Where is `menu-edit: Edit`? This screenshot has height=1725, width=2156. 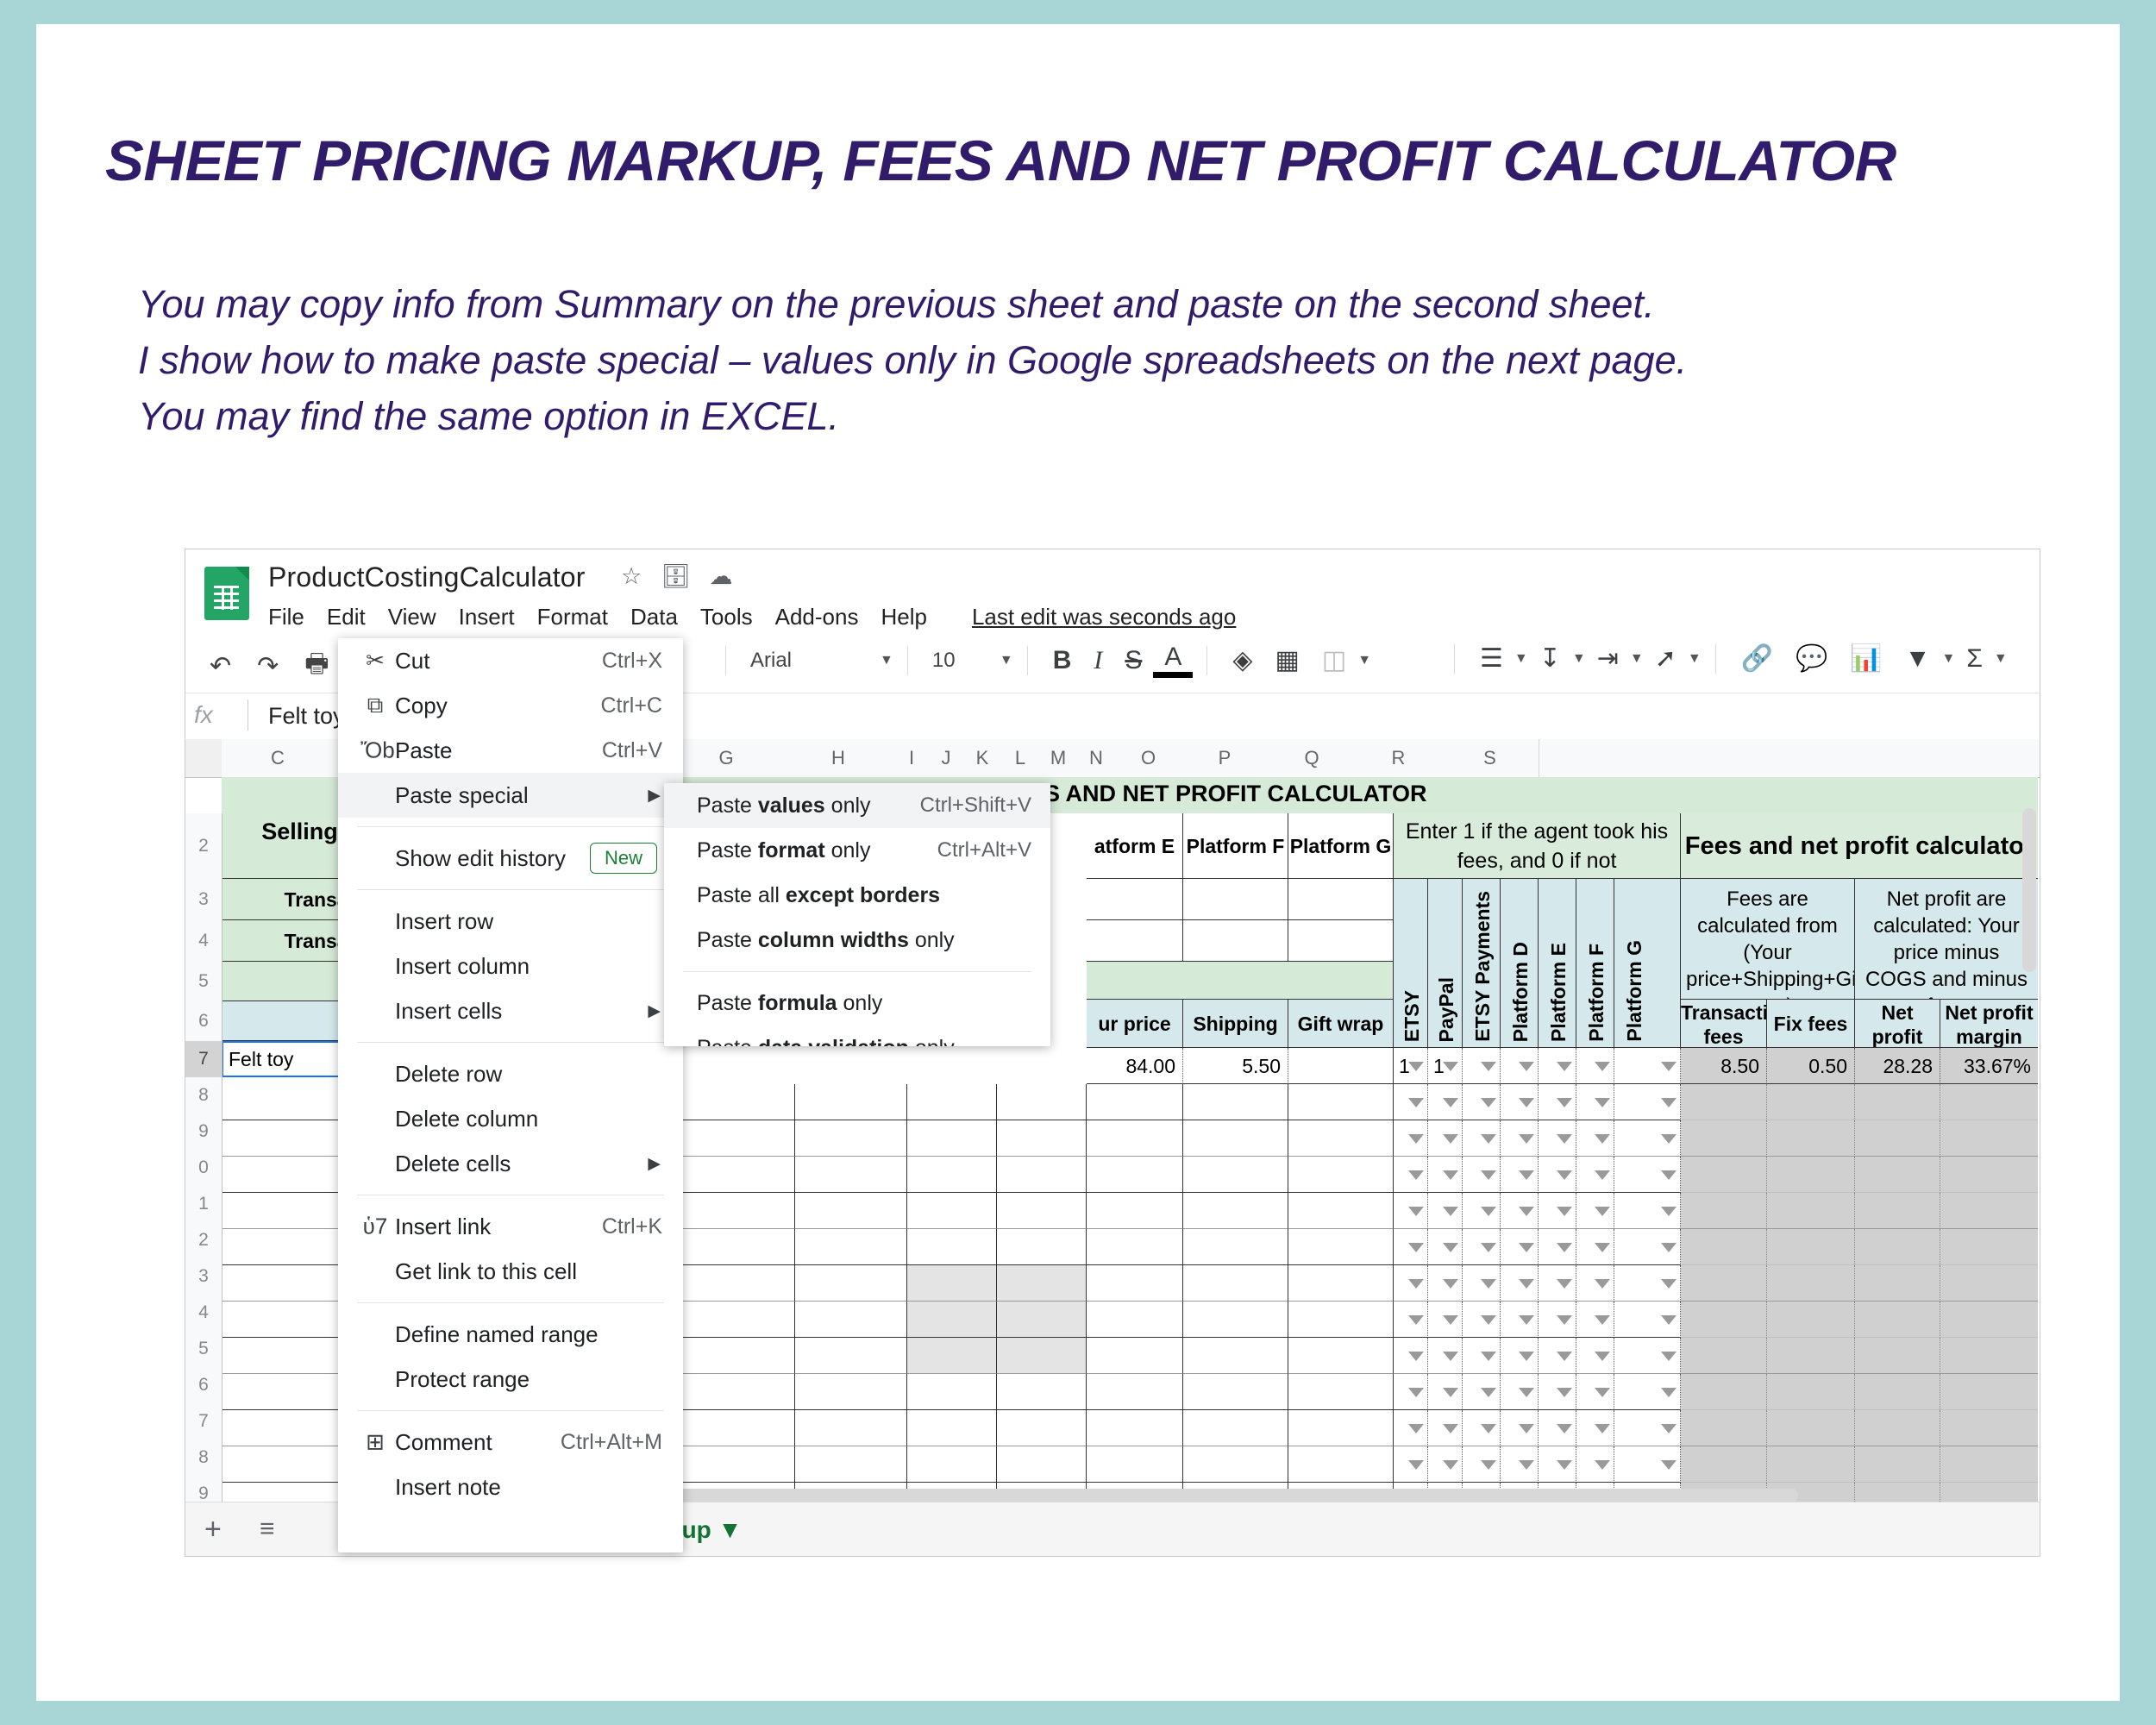 menu-edit: Edit is located at coordinates (346, 617).